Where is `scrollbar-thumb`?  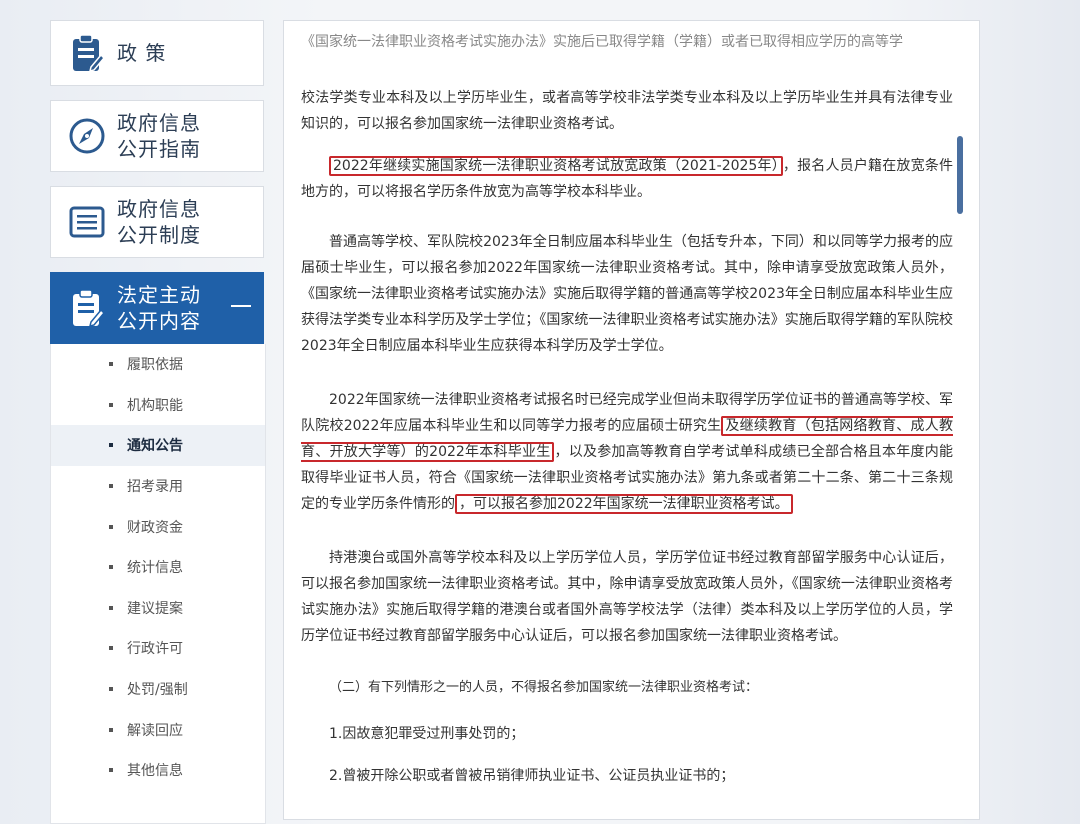 scrollbar-thumb is located at coordinates (960, 175).